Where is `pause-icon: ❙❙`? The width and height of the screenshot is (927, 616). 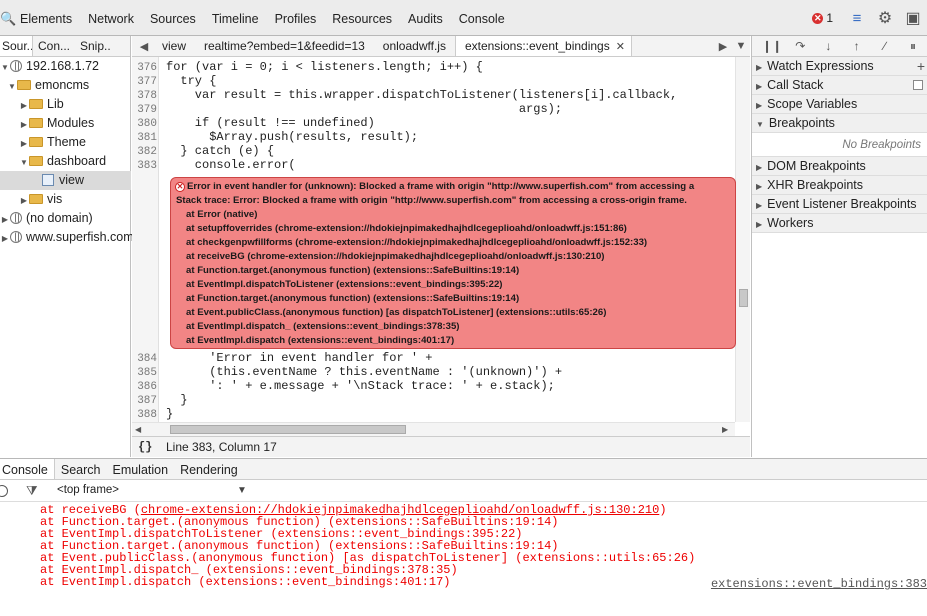
pause-icon: ❙❙ is located at coordinates (772, 46).